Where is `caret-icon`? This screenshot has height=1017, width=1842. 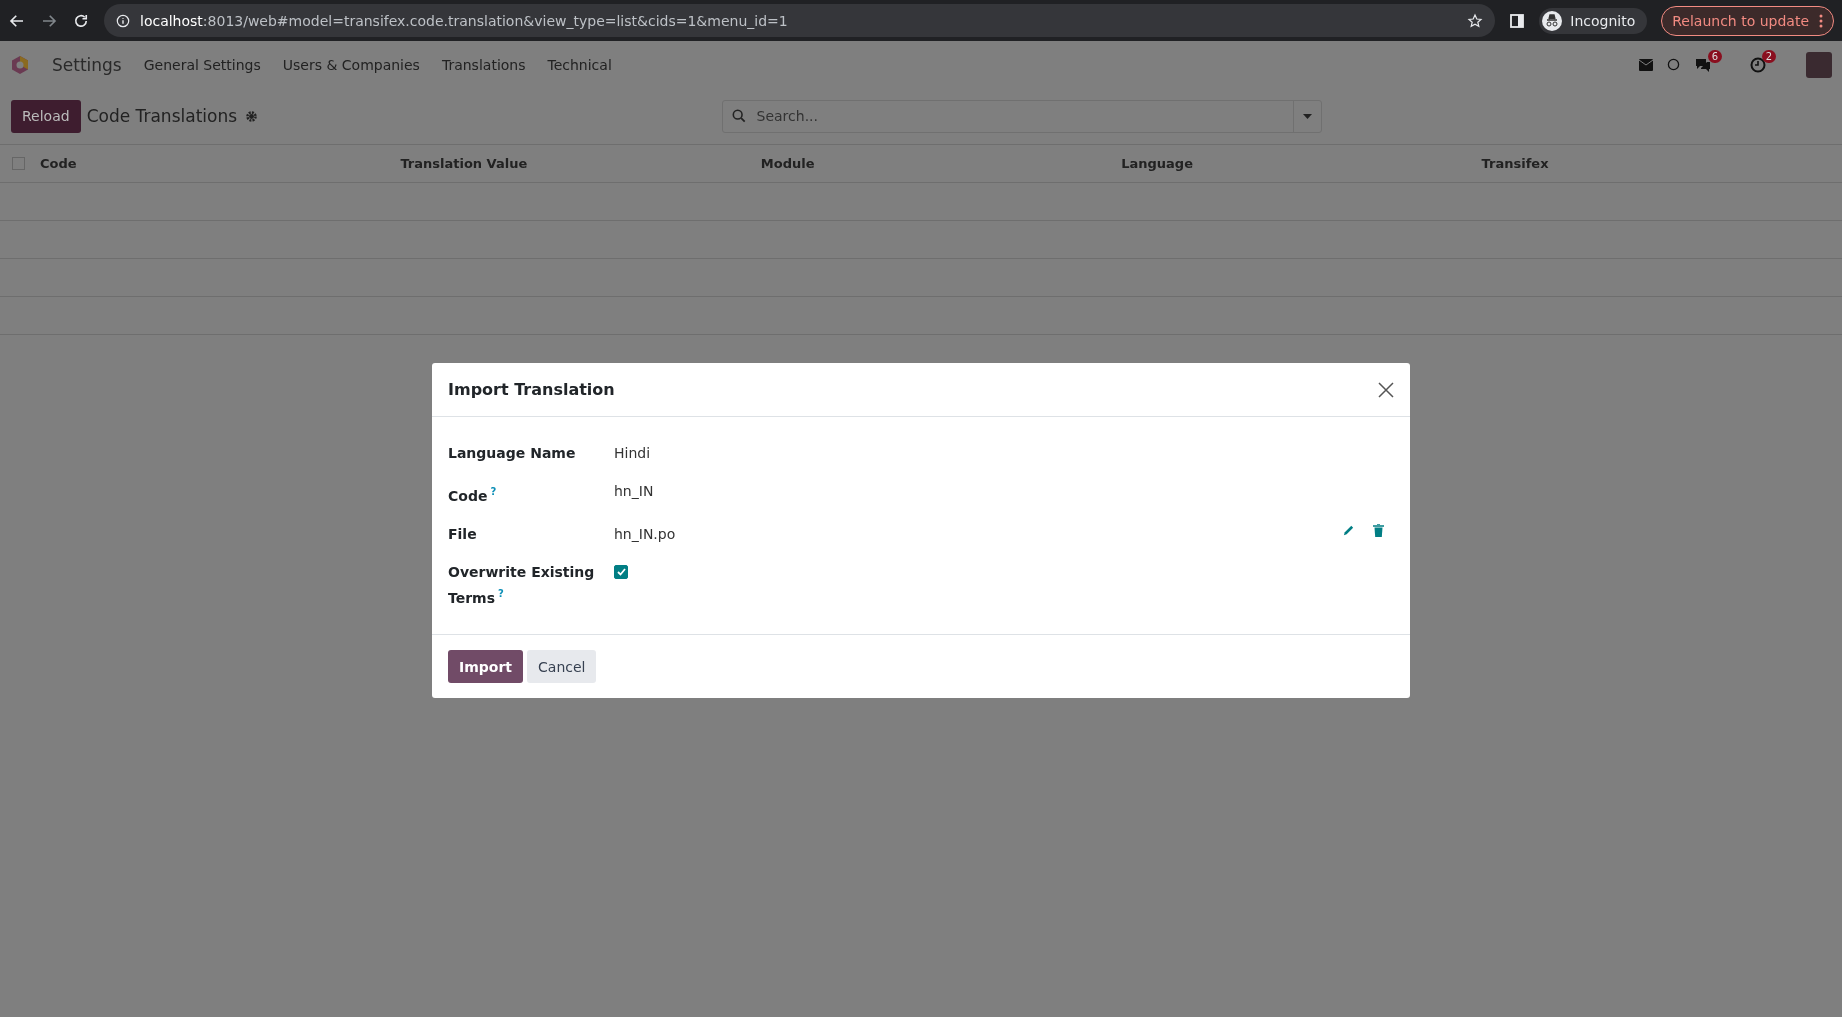 caret-icon is located at coordinates (1307, 116).